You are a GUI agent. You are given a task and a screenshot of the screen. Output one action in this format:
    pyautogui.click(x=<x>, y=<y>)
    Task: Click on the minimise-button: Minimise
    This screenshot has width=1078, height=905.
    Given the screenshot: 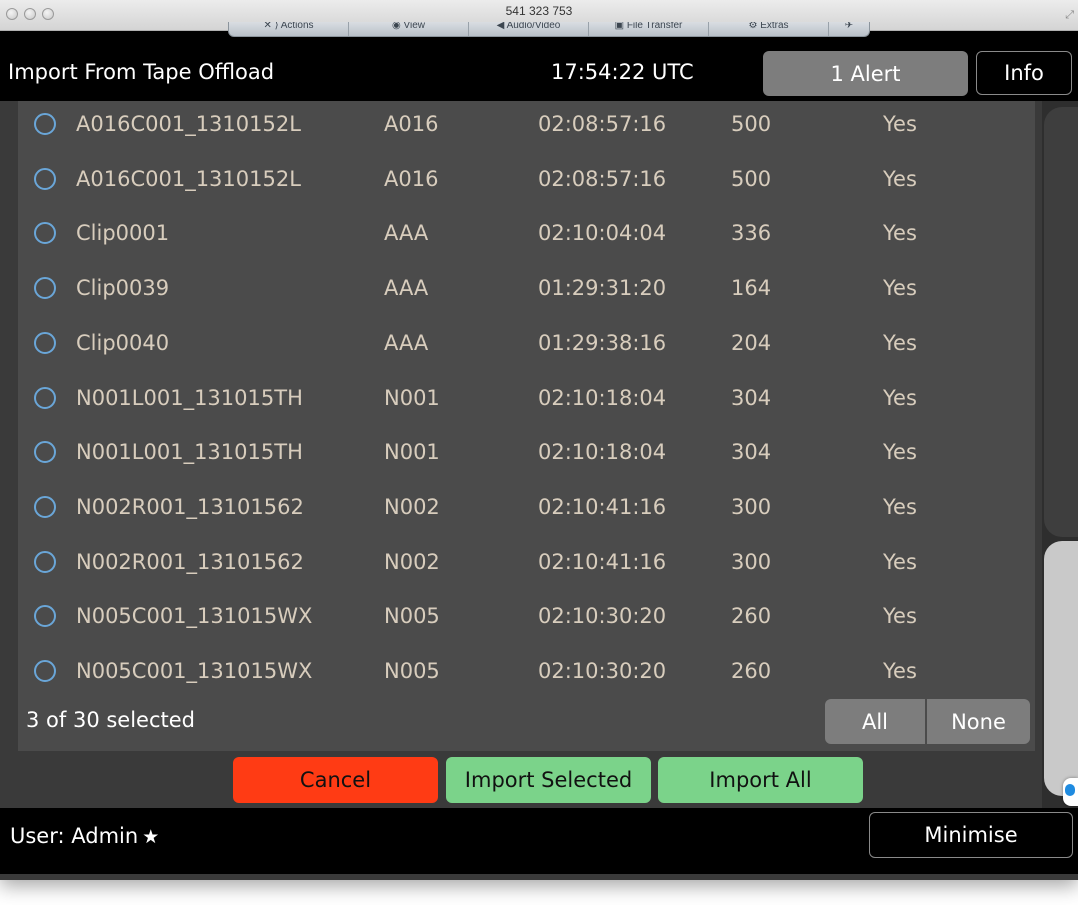 What is the action you would take?
    pyautogui.click(x=971, y=835)
    